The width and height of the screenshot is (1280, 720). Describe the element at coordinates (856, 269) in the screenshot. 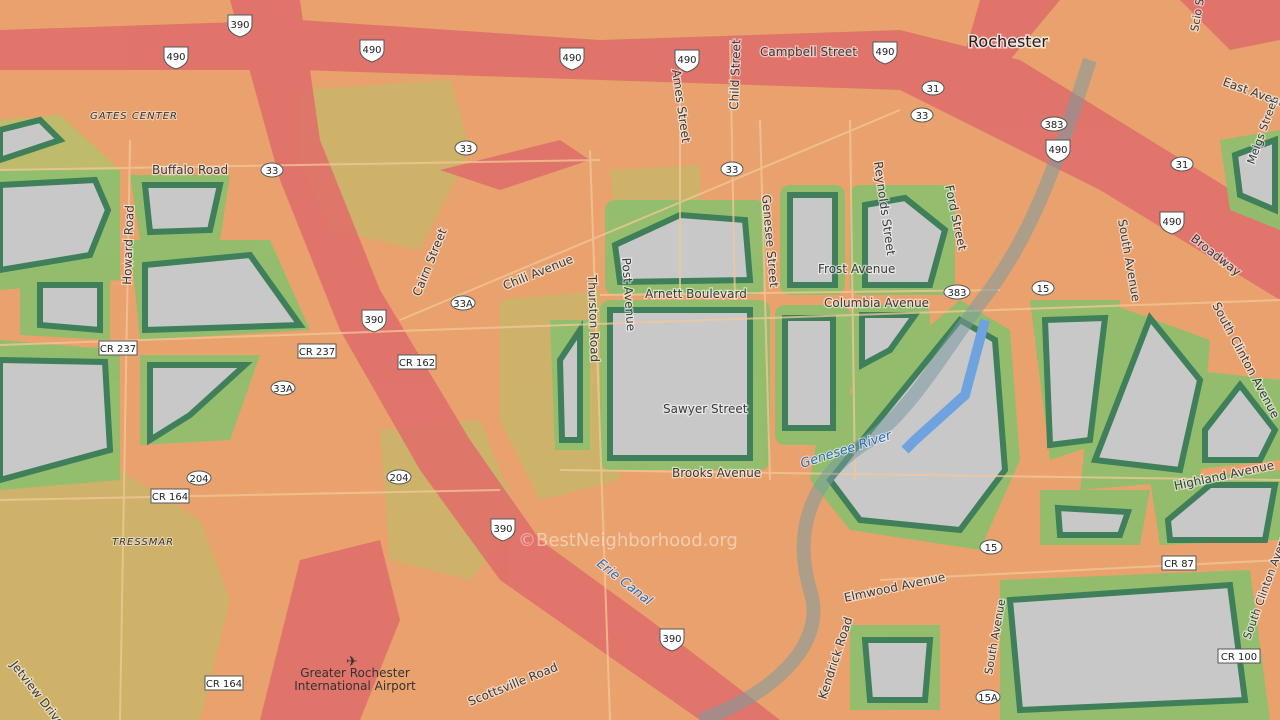

I see `street-label: Frost Avenue` at that location.